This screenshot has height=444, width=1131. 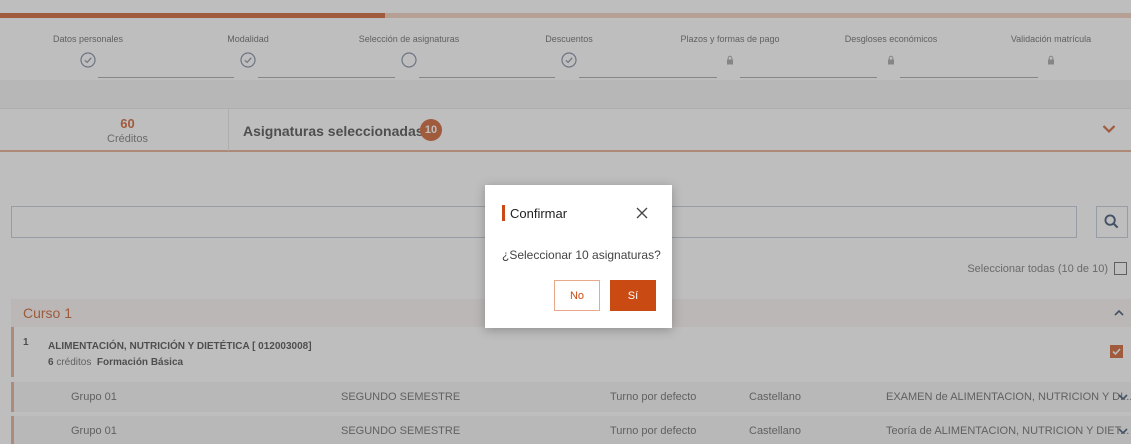 What do you see at coordinates (539, 213) in the screenshot?
I see `dialog-title: Confirmar` at bounding box center [539, 213].